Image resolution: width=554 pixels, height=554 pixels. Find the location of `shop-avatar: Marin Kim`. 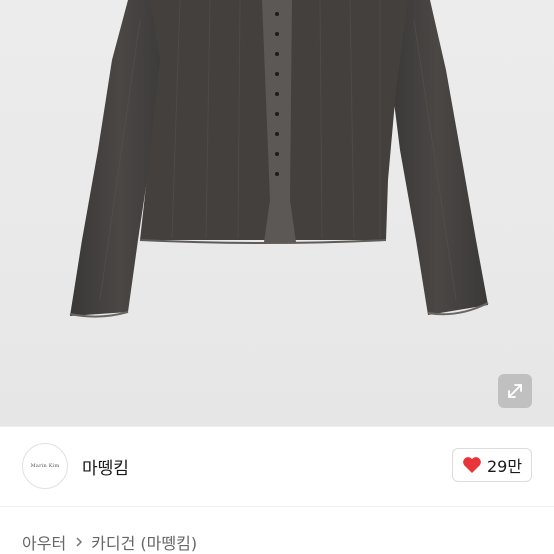

shop-avatar: Marin Kim is located at coordinates (45, 466).